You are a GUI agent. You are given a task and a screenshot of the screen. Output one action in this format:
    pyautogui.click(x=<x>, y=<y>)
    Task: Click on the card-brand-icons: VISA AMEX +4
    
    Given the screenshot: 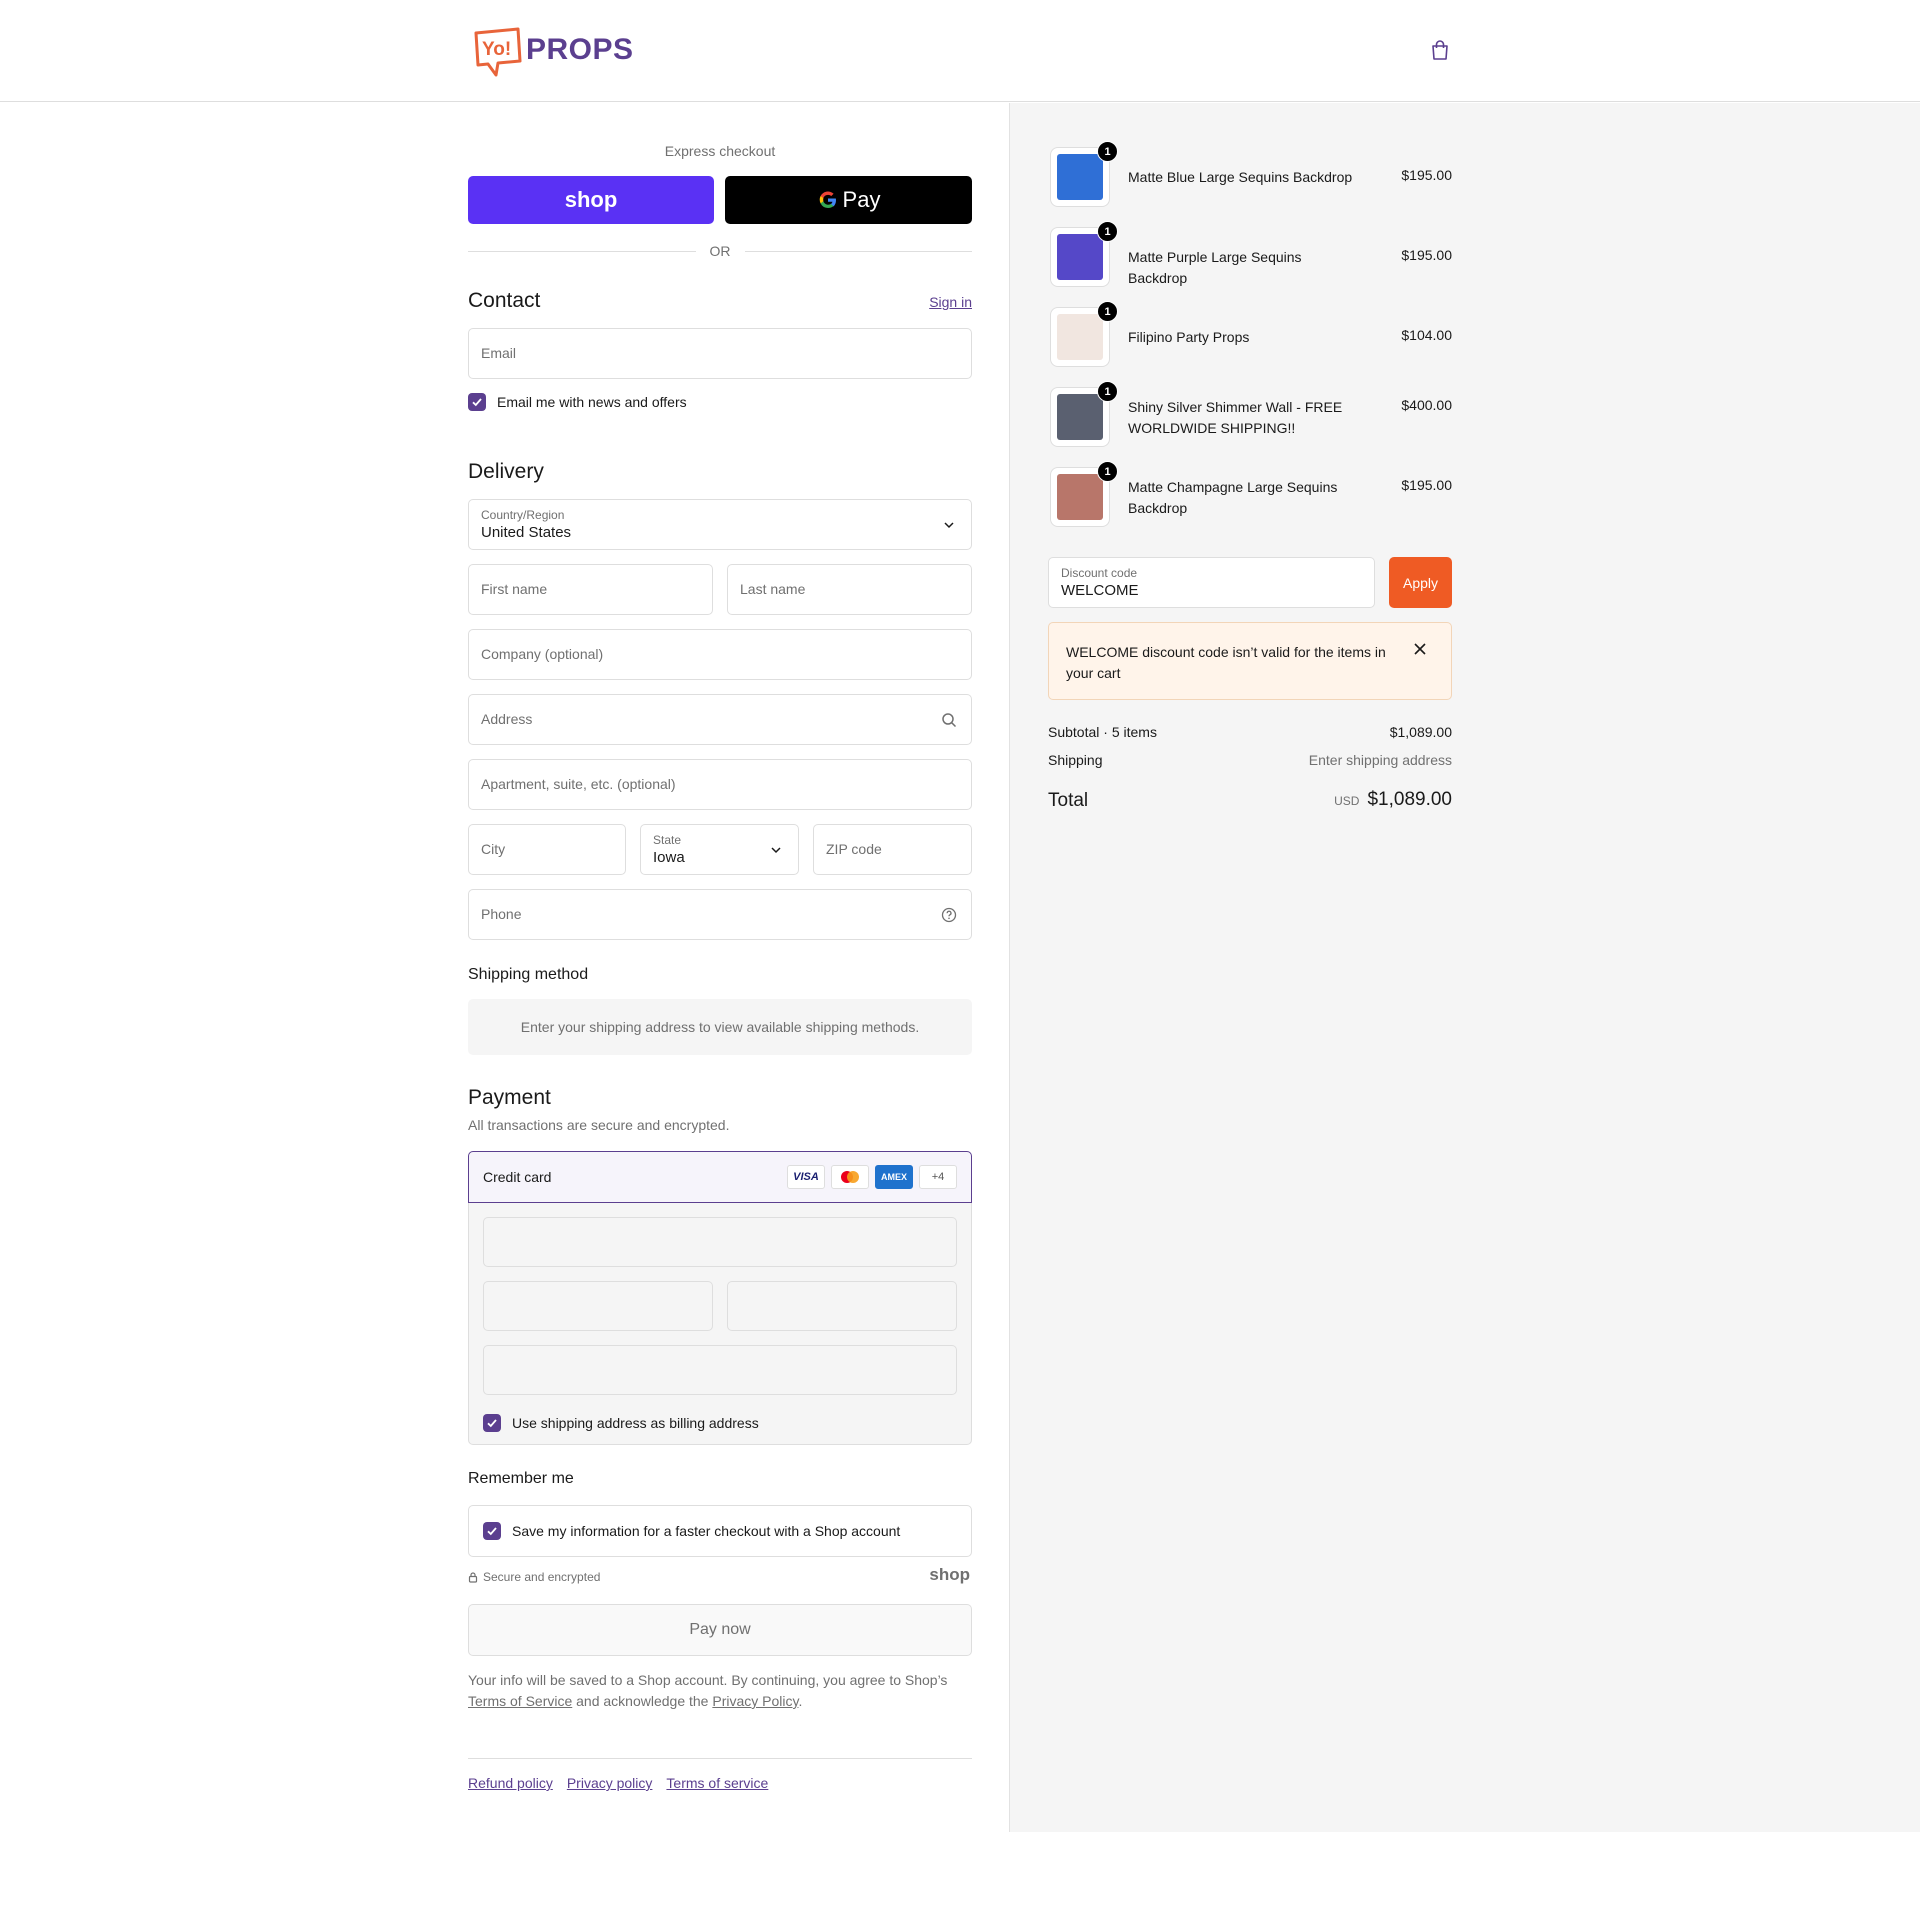 What is the action you would take?
    pyautogui.click(x=872, y=1177)
    